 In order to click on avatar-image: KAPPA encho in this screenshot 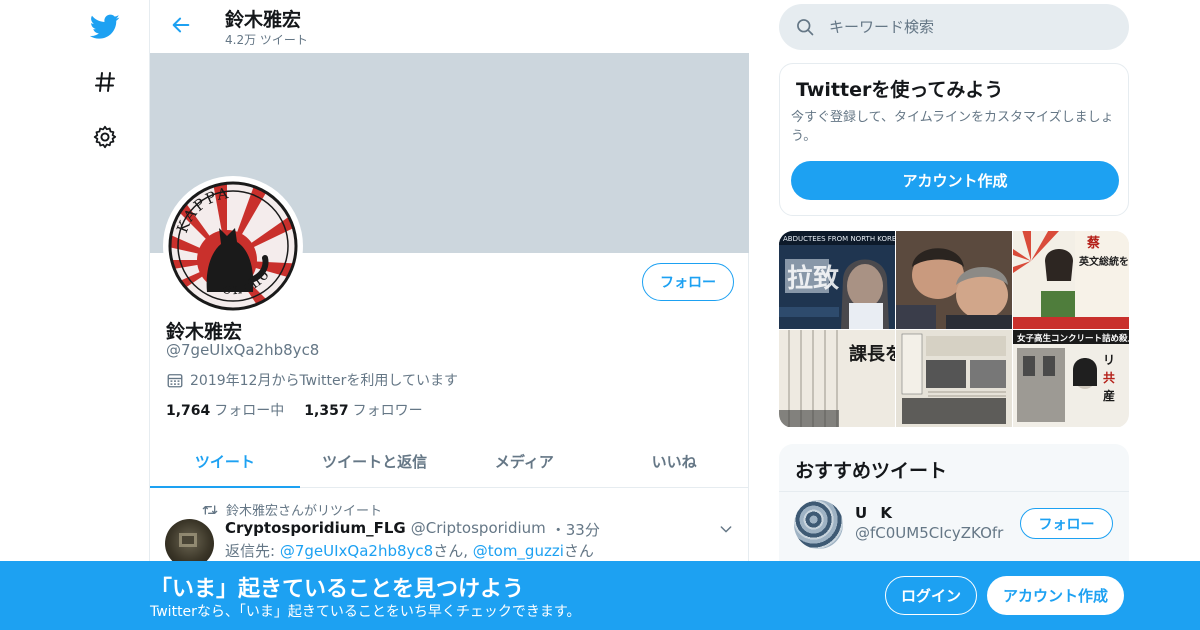, I will do `click(233, 246)`.